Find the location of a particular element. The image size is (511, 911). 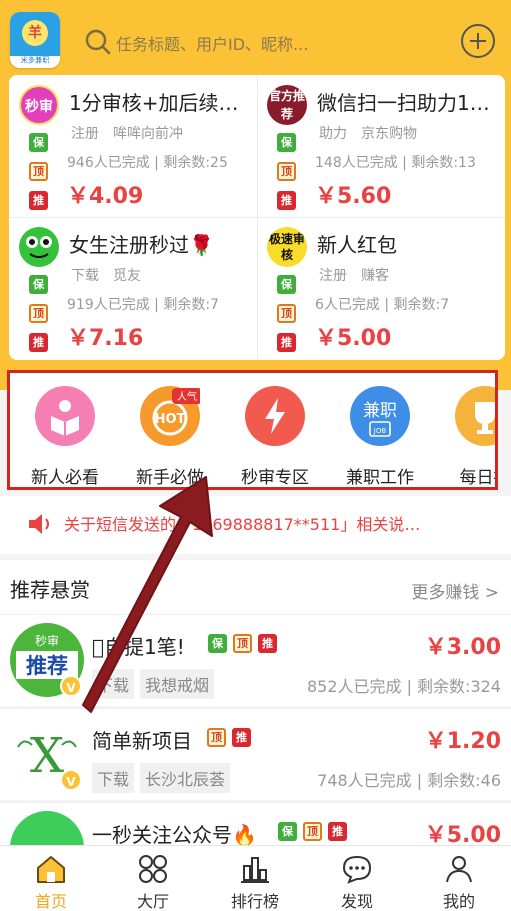

quick-entry-fast-review: 秒审专区 is located at coordinates (275, 435).